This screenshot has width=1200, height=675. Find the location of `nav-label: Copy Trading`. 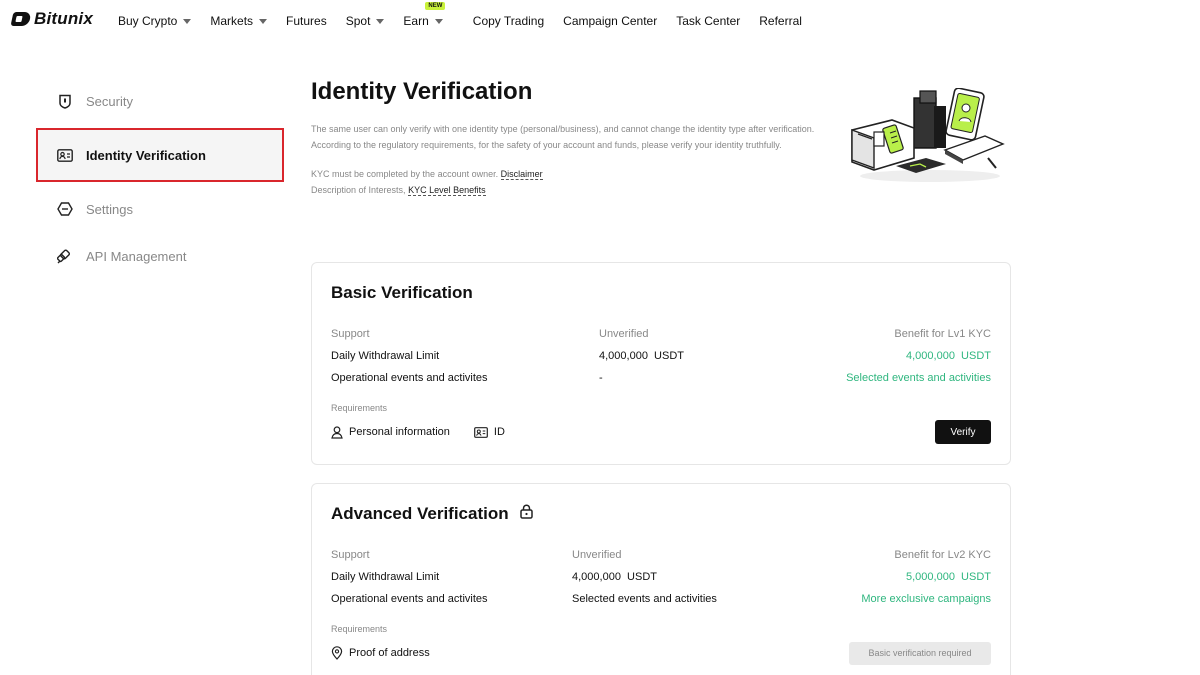

nav-label: Copy Trading is located at coordinates (508, 21).